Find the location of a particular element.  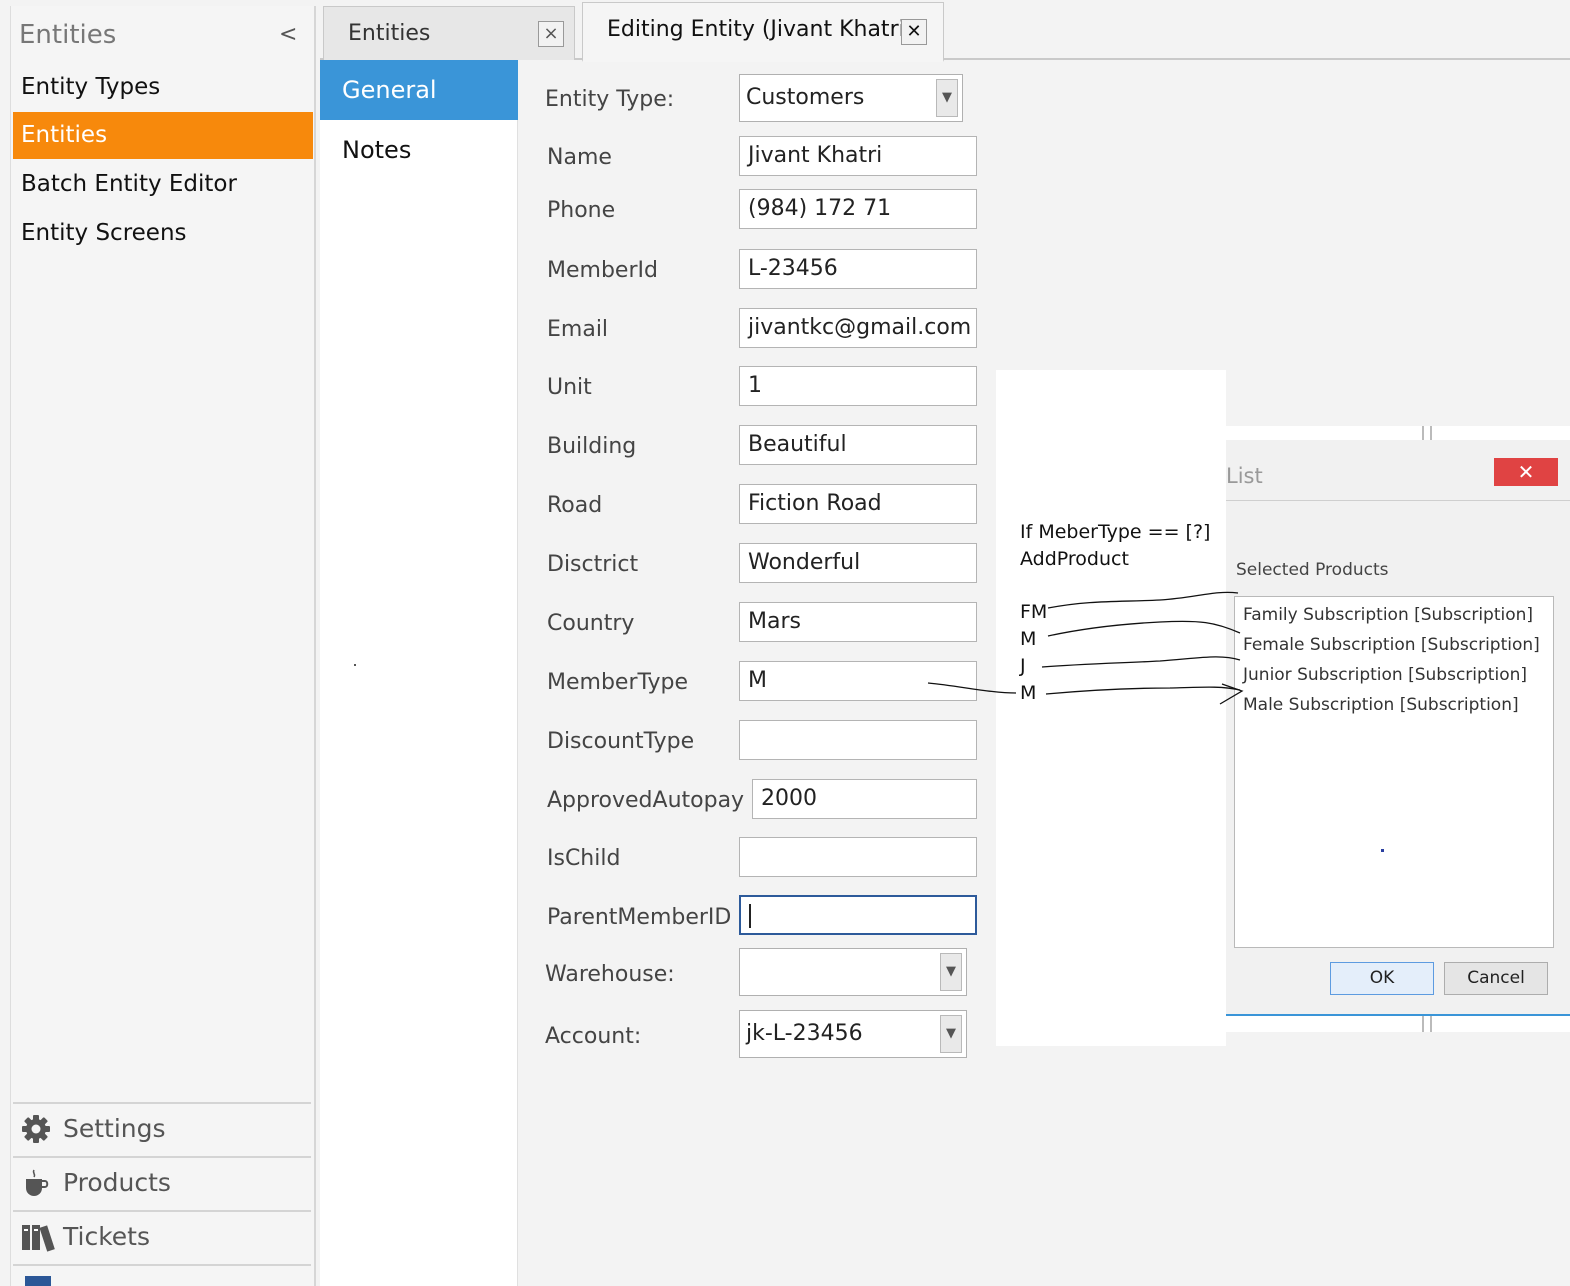

gear-icon is located at coordinates (36, 1129).